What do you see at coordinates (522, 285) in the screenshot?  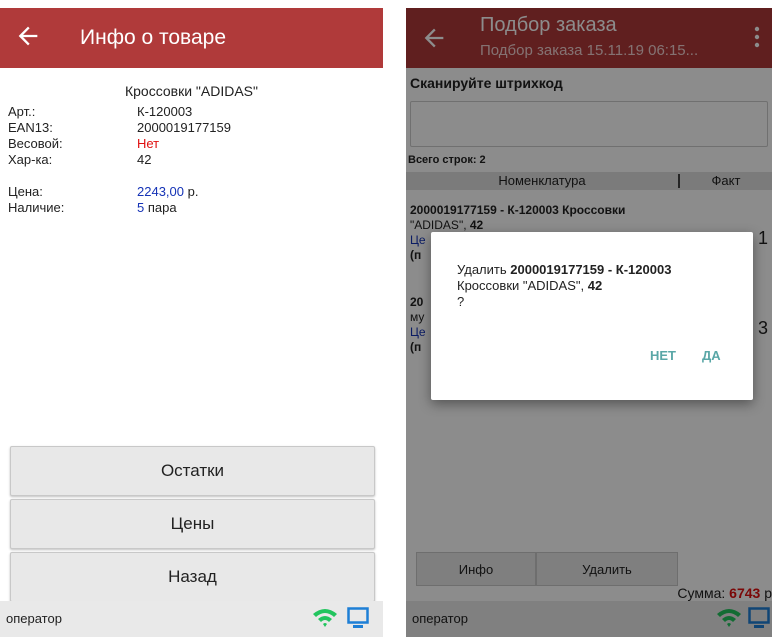 I see `dialog-item-name: Кроссовки "ADIDAS",` at bounding box center [522, 285].